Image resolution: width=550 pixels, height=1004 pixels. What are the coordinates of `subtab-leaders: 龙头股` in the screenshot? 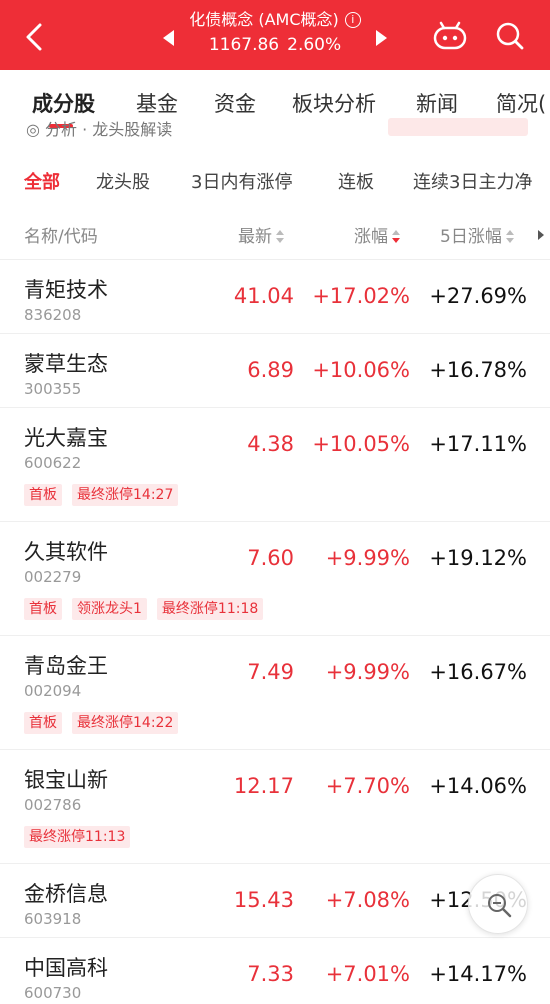 It's located at (123, 181).